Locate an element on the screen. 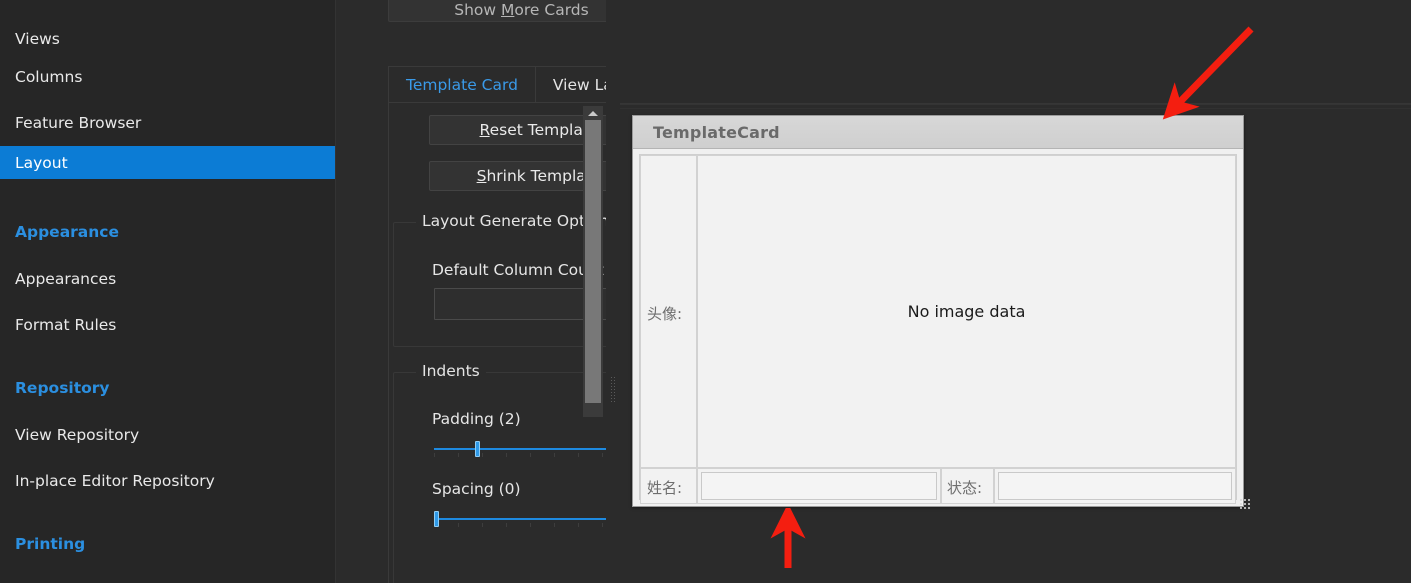 This screenshot has height=583, width=1411. scroll-up-icon is located at coordinates (593, 113).